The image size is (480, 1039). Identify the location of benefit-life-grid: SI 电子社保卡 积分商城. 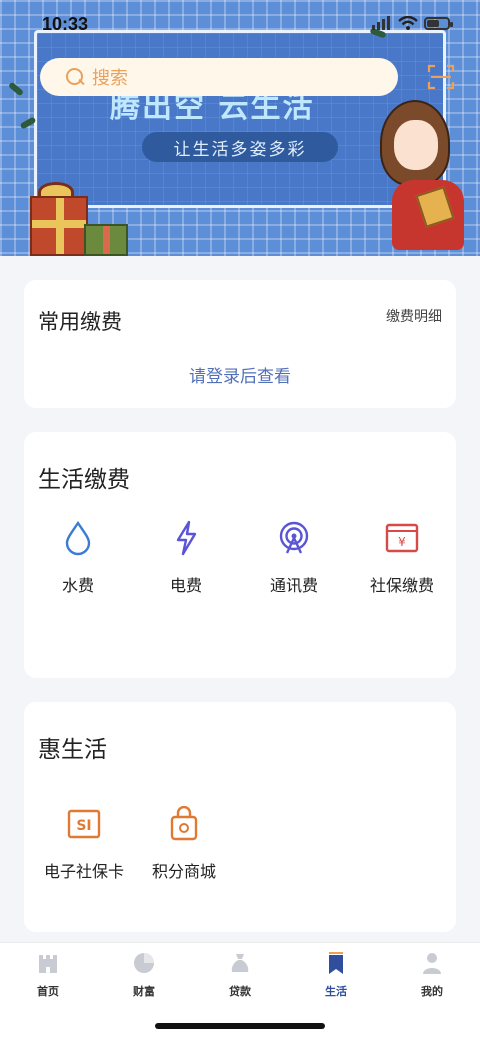
(134, 843).